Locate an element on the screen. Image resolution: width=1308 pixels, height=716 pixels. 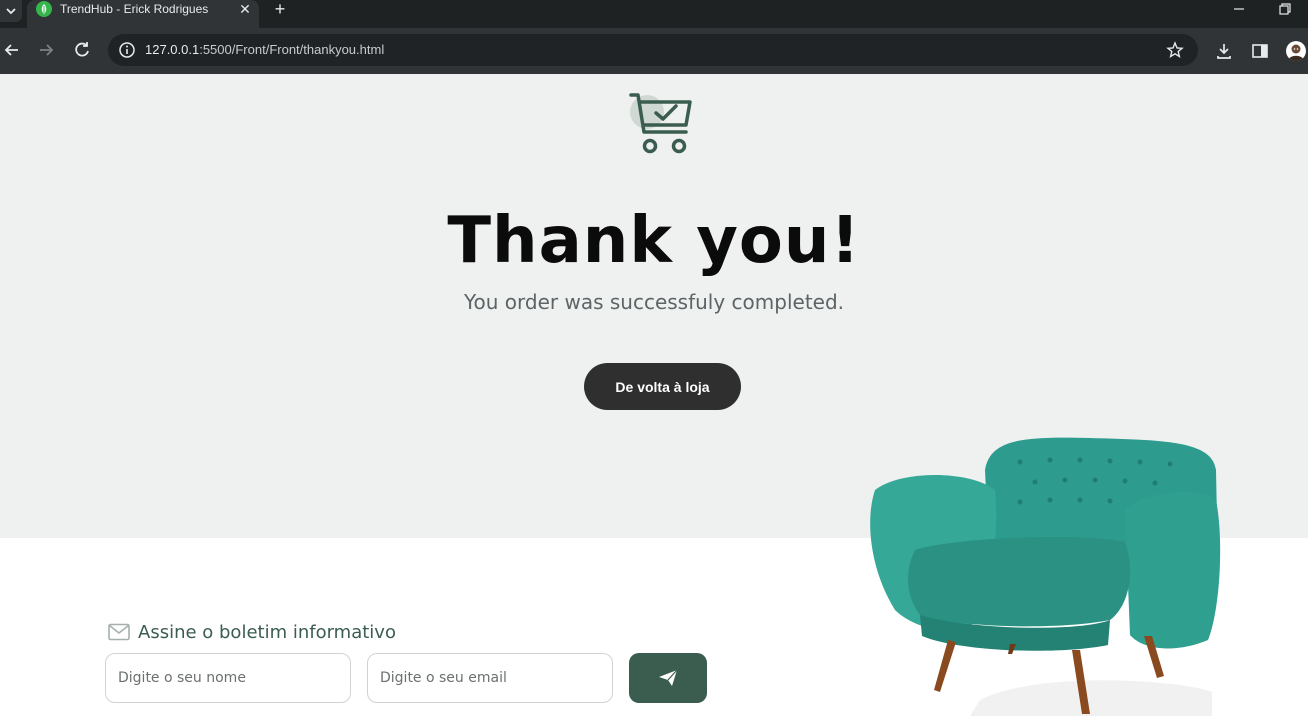
newsletter-title: Assine o boletim informativo is located at coordinates (267, 632).